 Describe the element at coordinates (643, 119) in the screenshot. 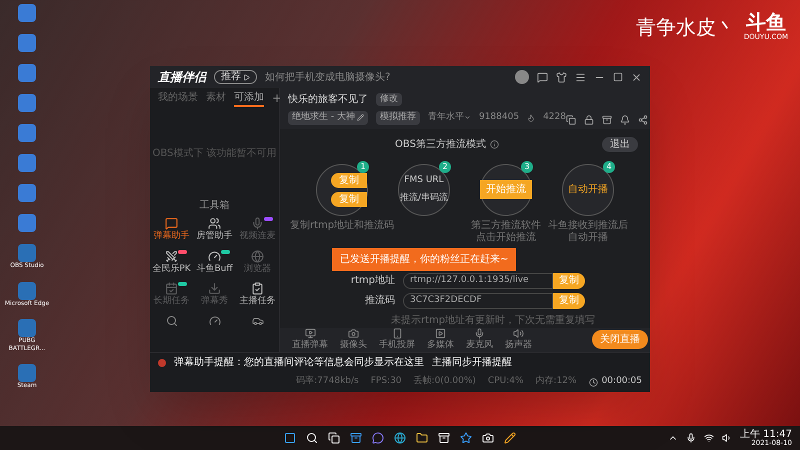

I see `share-icon` at that location.